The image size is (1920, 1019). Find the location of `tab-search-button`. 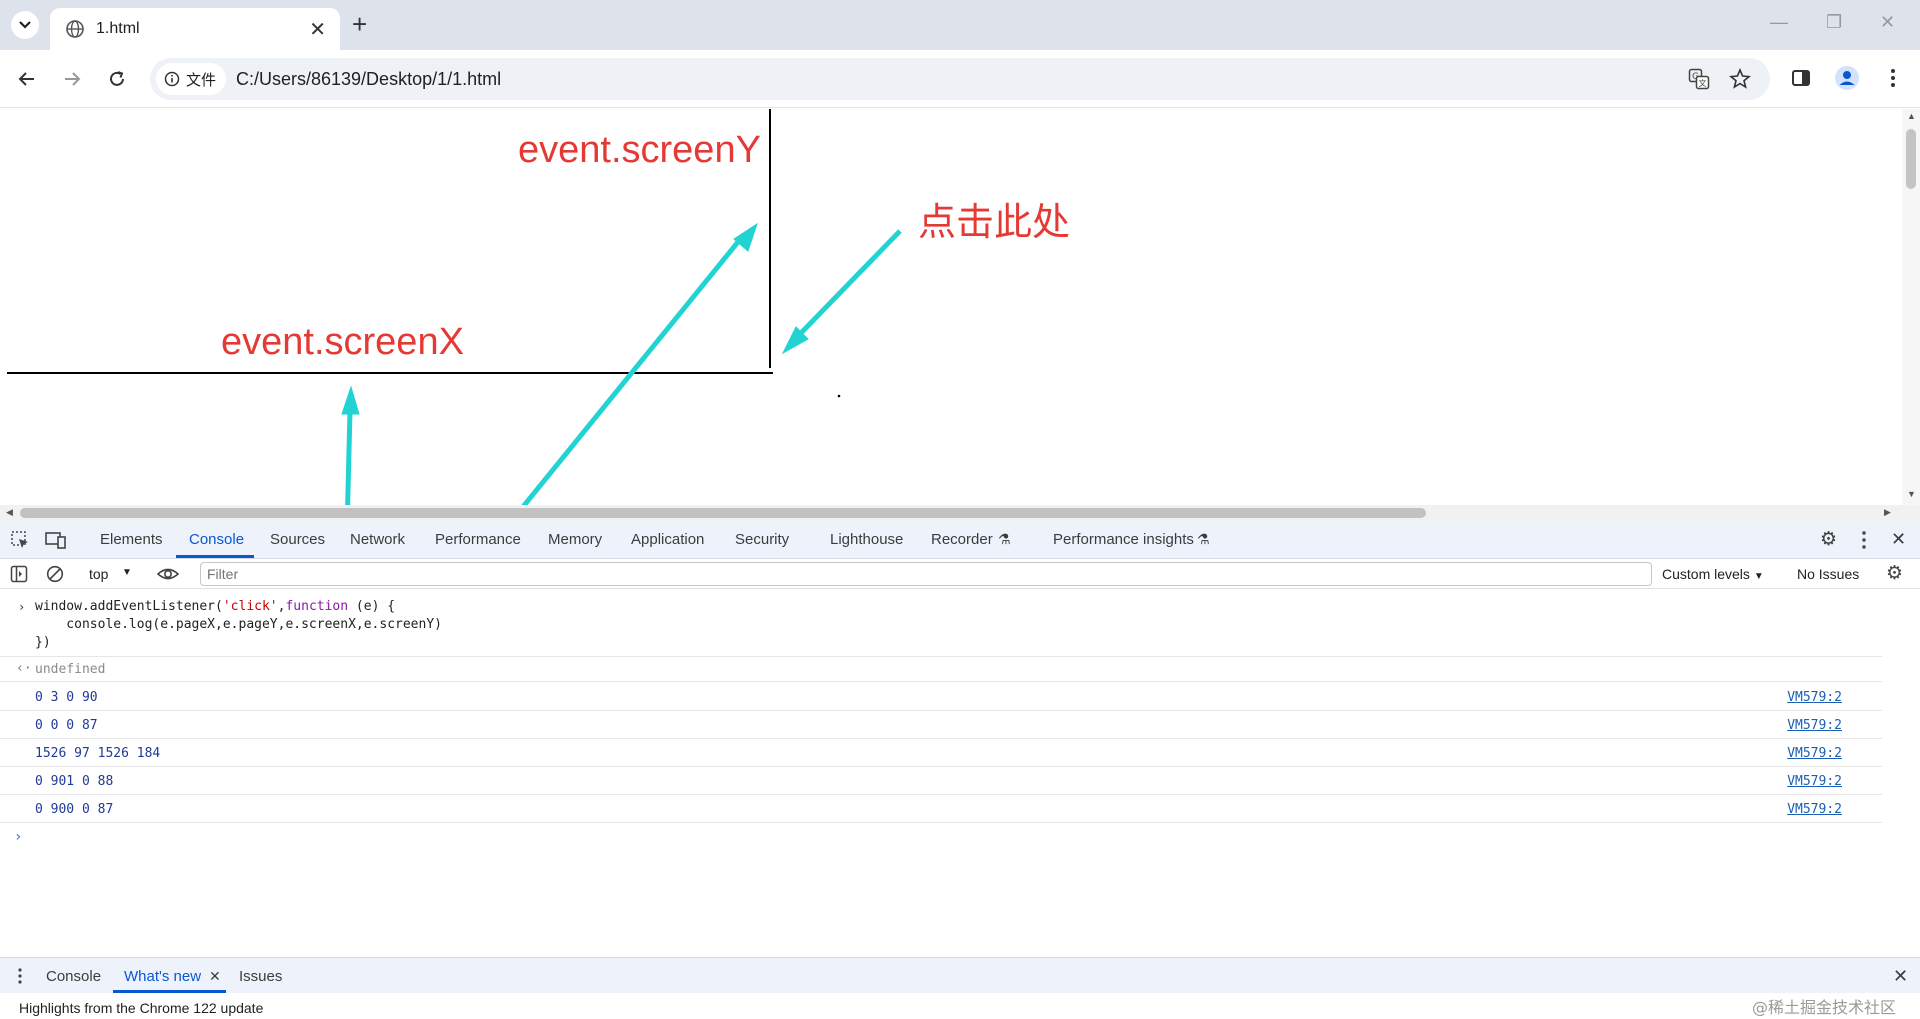

tab-search-button is located at coordinates (25, 25).